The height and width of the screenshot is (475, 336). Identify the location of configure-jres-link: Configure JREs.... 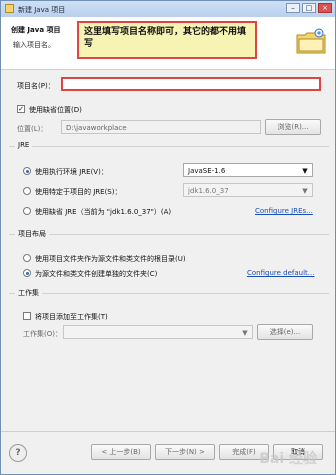
(284, 211).